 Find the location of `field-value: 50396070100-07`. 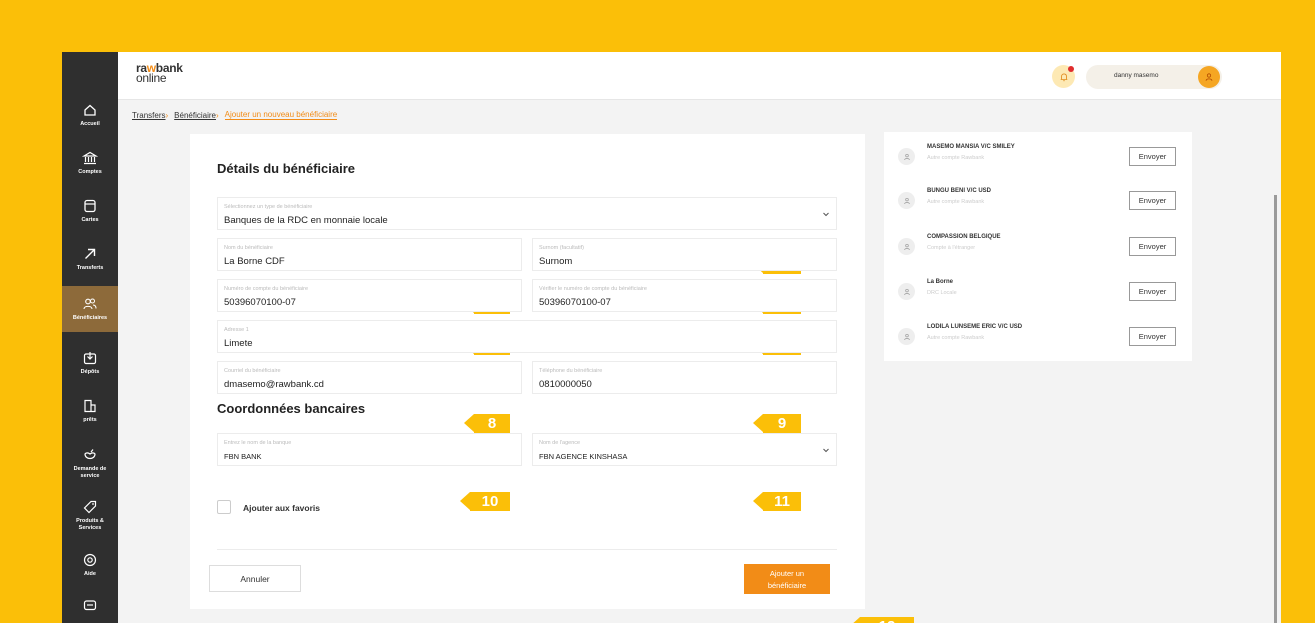

field-value: 50396070100-07 is located at coordinates (260, 302).